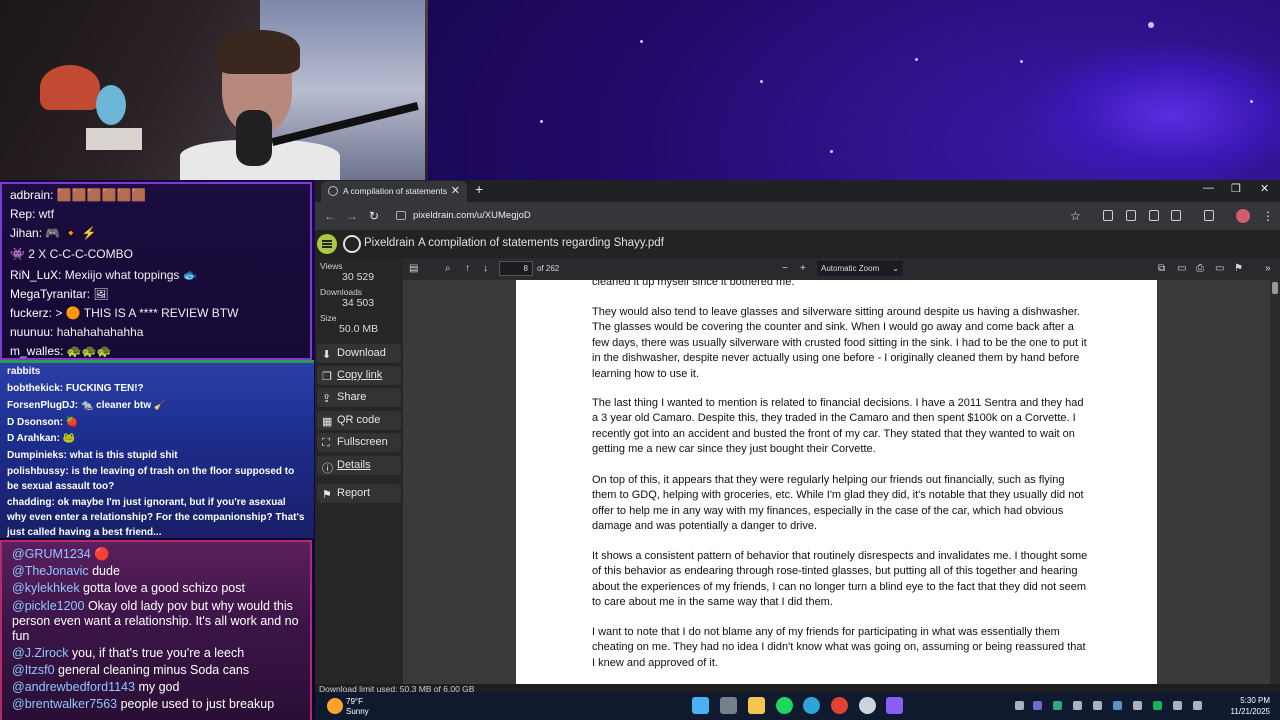 Image resolution: width=1280 pixels, height=720 pixels. What do you see at coordinates (1238, 268) in the screenshot?
I see `bookmark-icon: ⚑` at bounding box center [1238, 268].